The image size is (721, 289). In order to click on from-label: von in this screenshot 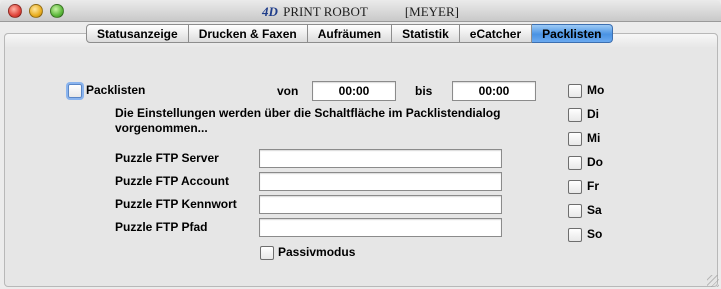, I will do `click(288, 91)`.